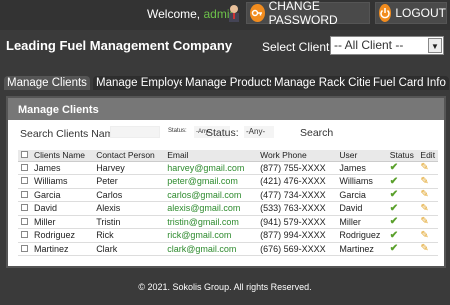 The width and height of the screenshot is (450, 305). Describe the element at coordinates (362, 195) in the screenshot. I see `user: Garcia` at that location.